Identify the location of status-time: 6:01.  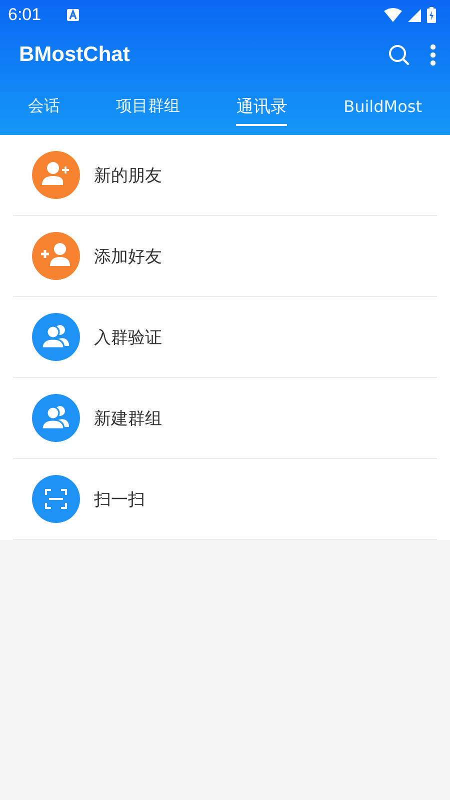
(25, 15).